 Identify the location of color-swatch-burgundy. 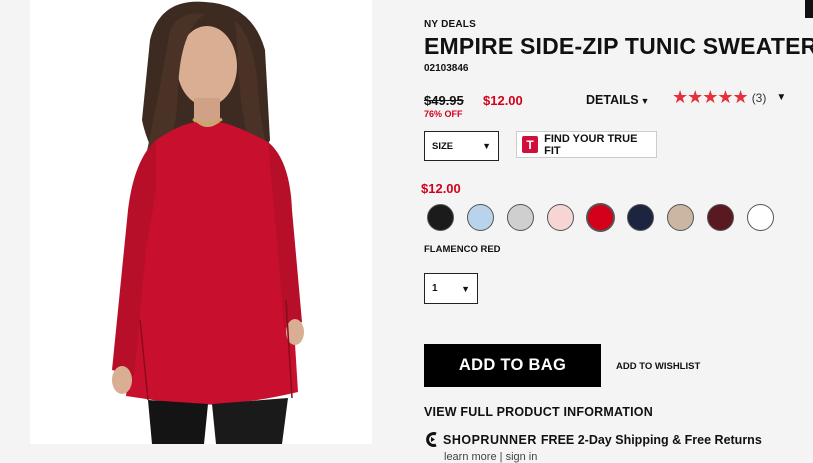
(720, 217).